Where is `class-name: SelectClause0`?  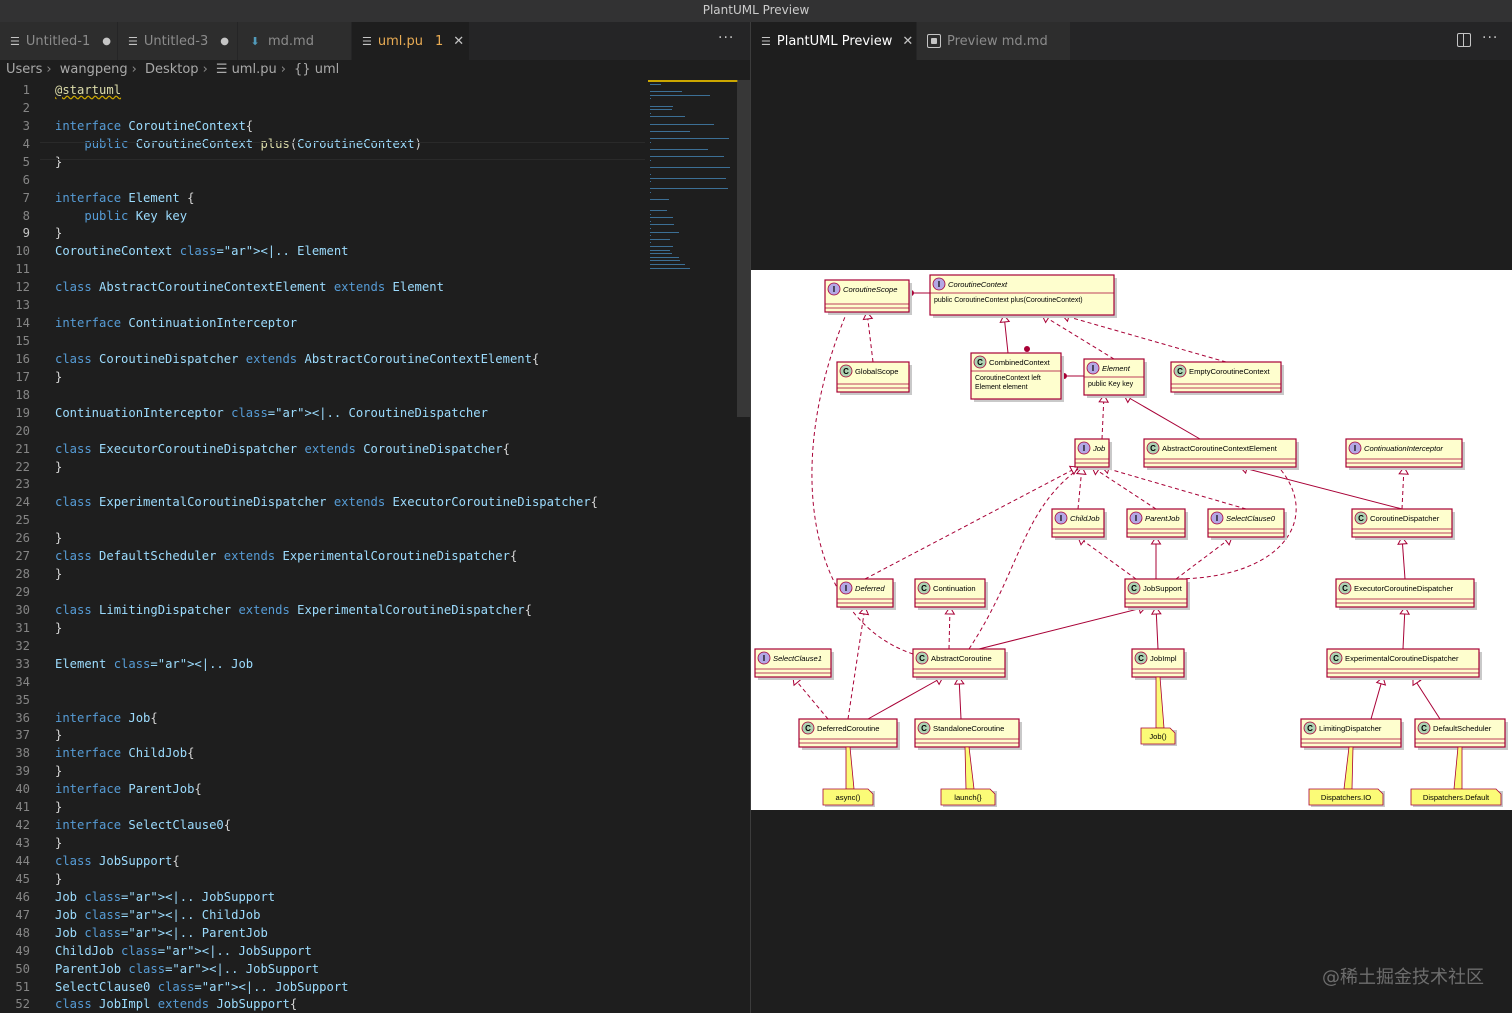 class-name: SelectClause0 is located at coordinates (1251, 518).